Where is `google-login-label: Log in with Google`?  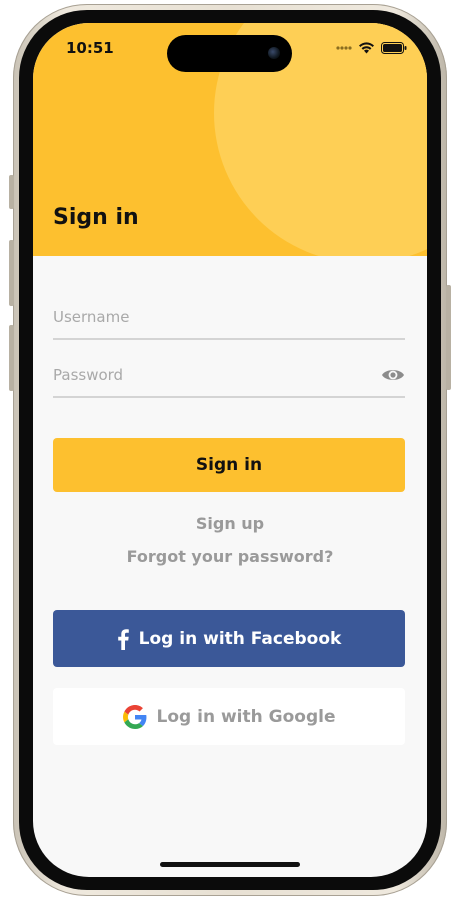
google-login-label: Log in with Google is located at coordinates (246, 716).